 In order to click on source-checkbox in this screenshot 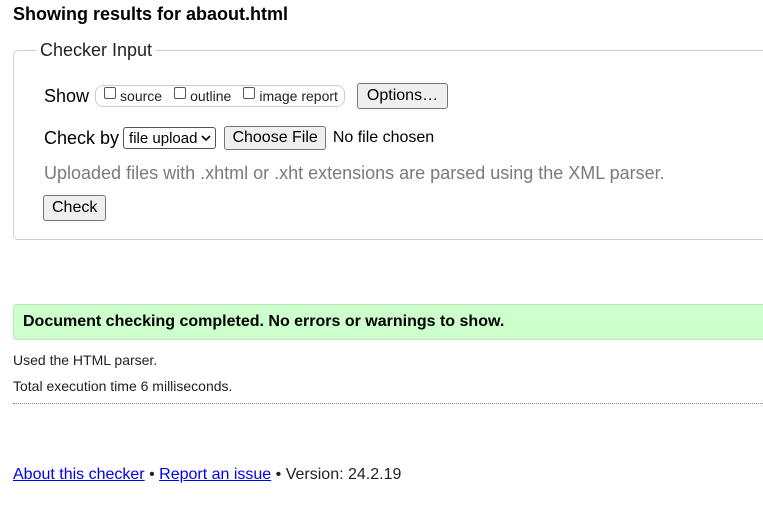, I will do `click(110, 93)`.